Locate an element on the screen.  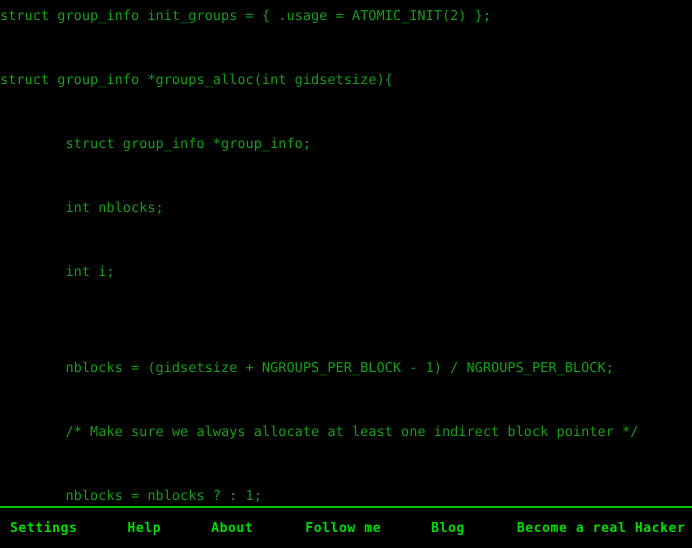
footer-link-help: Help is located at coordinates (144, 528).